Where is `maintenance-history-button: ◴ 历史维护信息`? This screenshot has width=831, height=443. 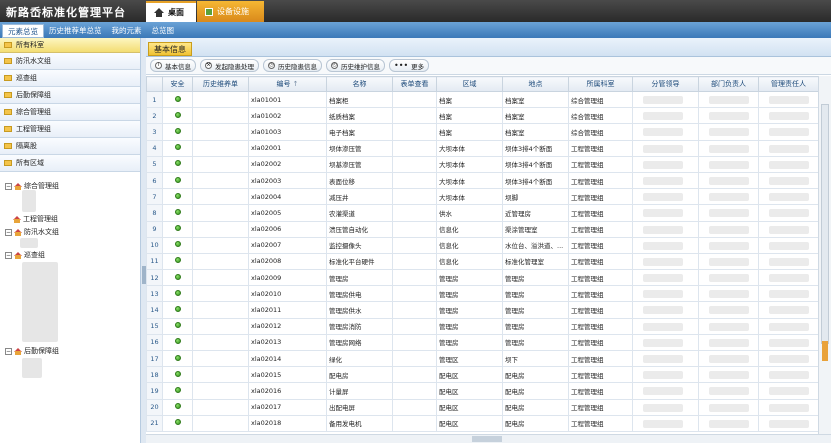
maintenance-history-button: ◴ 历史维护信息 is located at coordinates (355, 65).